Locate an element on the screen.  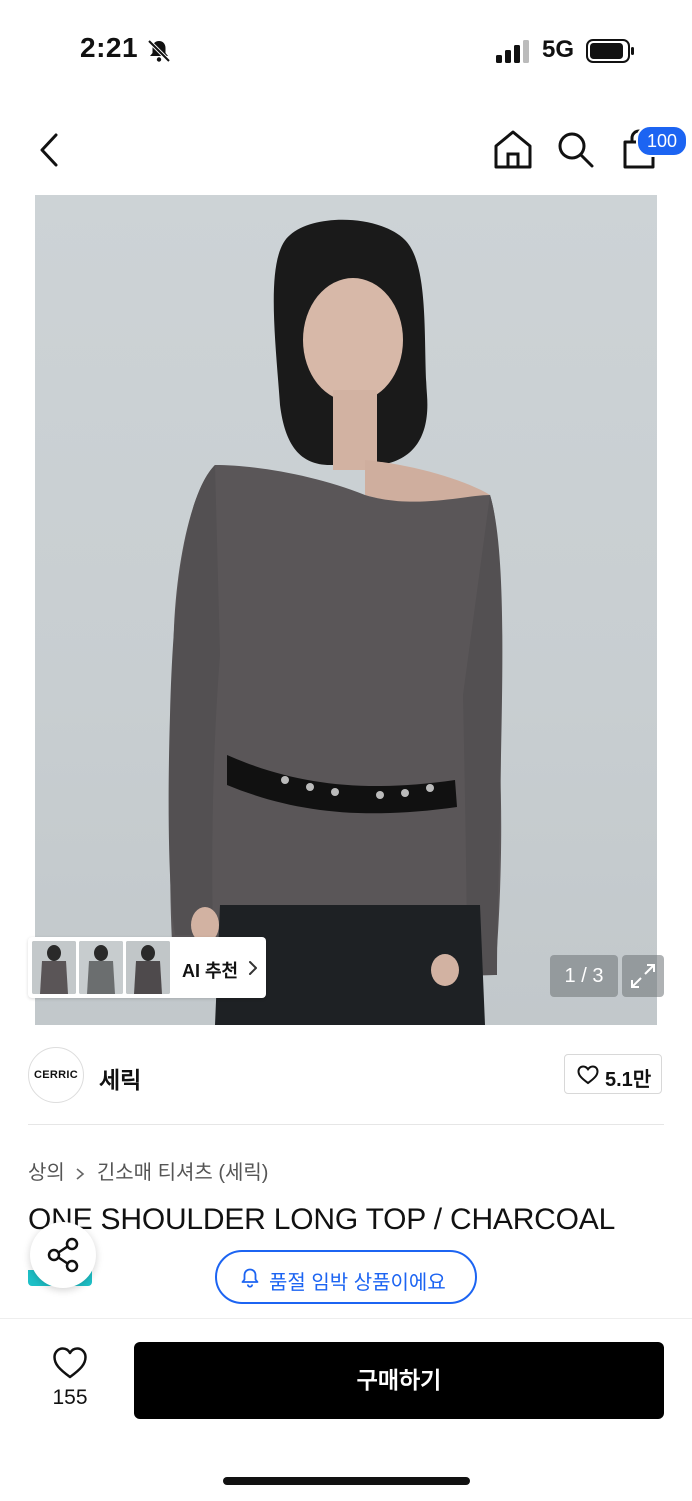
home-icon is located at coordinates (513, 149).